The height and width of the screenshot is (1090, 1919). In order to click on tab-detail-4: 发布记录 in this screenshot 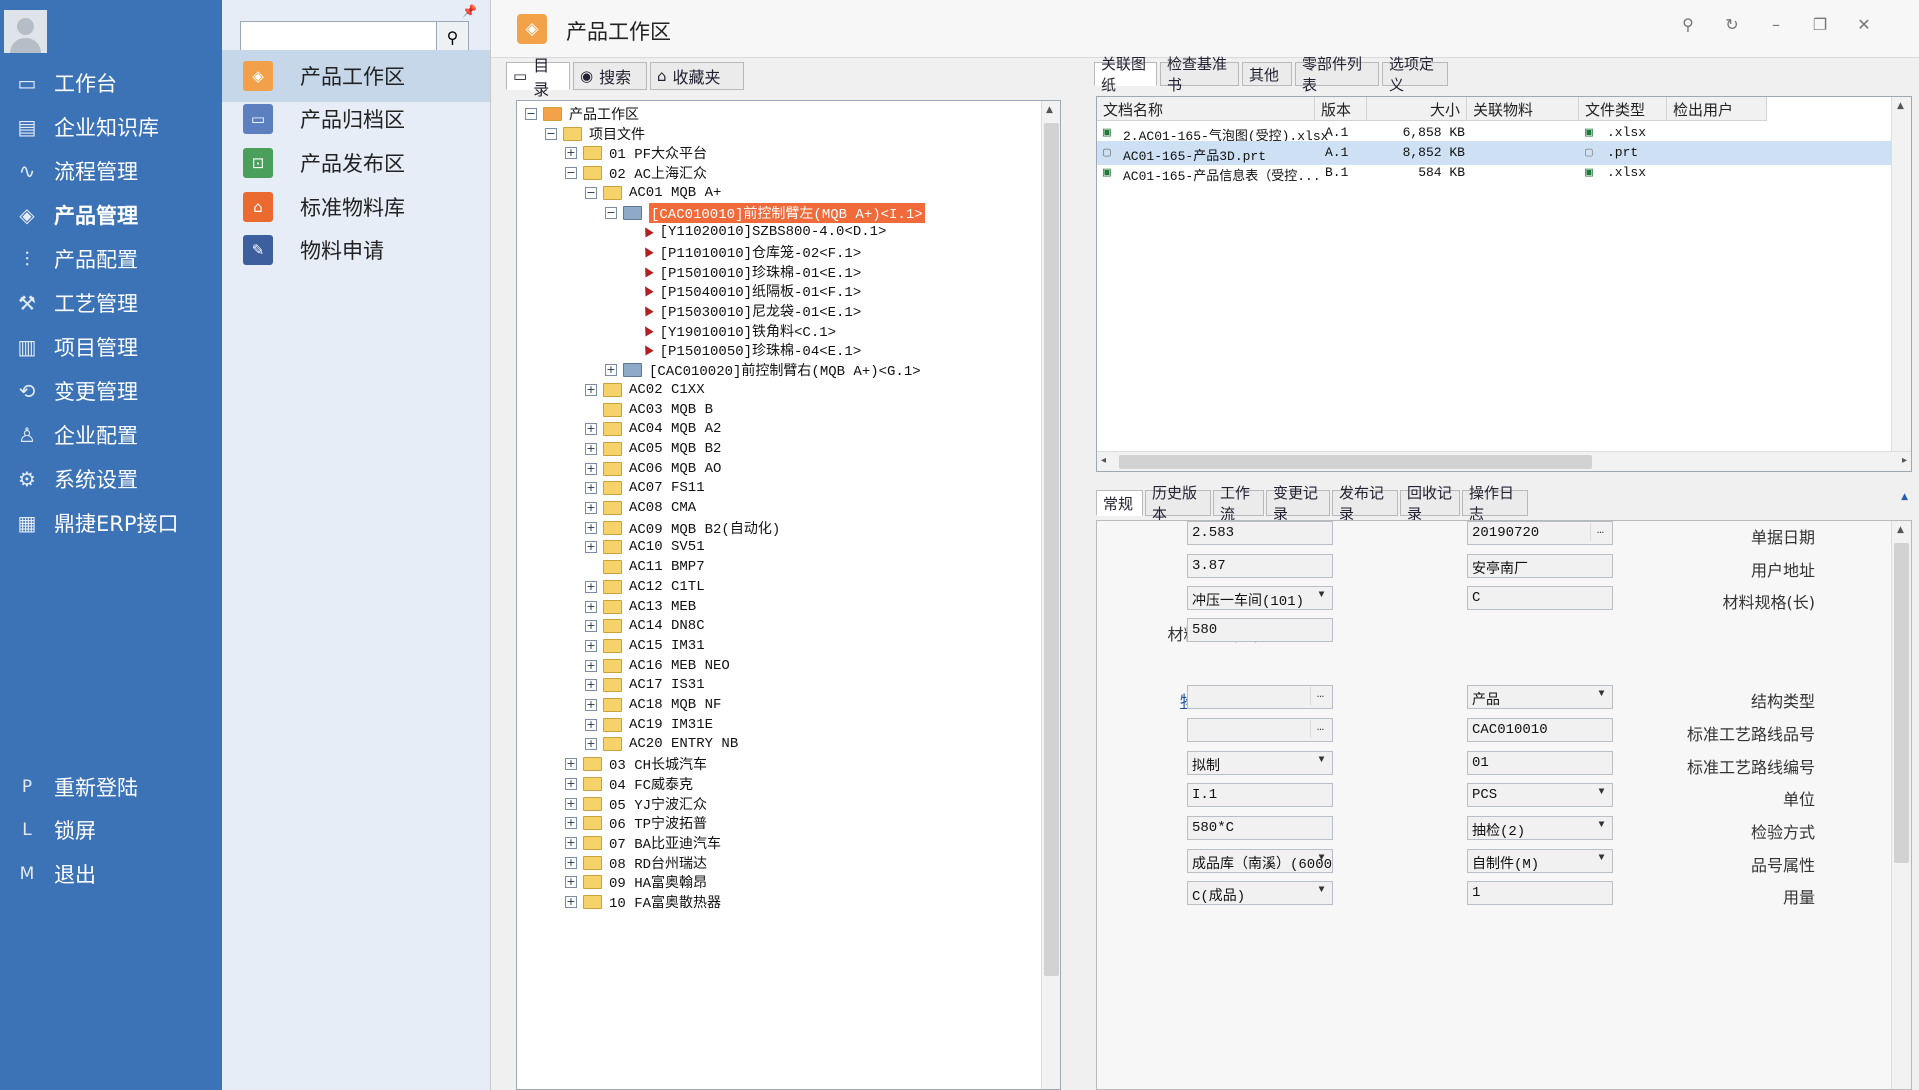, I will do `click(1365, 503)`.